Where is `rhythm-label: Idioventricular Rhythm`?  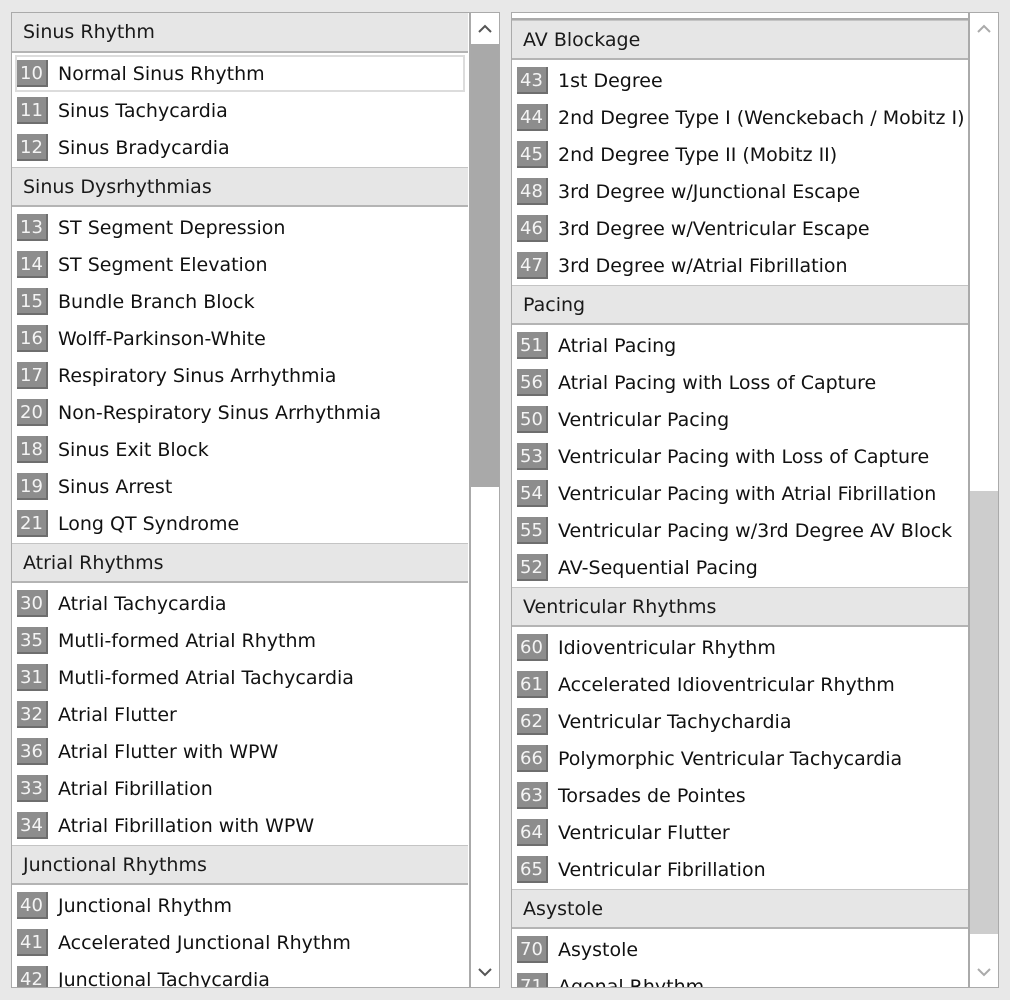
rhythm-label: Idioventricular Rhythm is located at coordinates (667, 647).